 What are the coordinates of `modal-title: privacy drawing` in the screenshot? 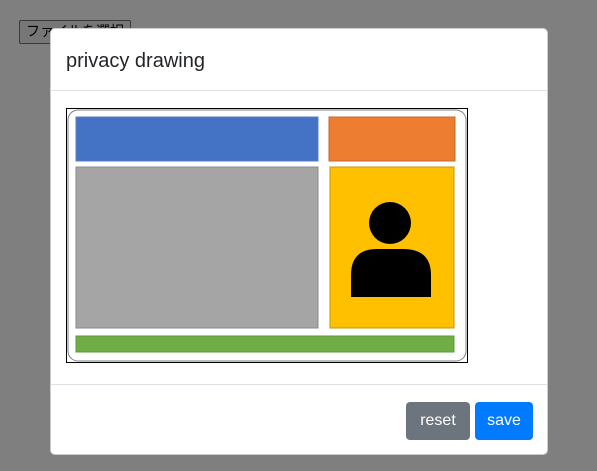 It's located at (135, 61).